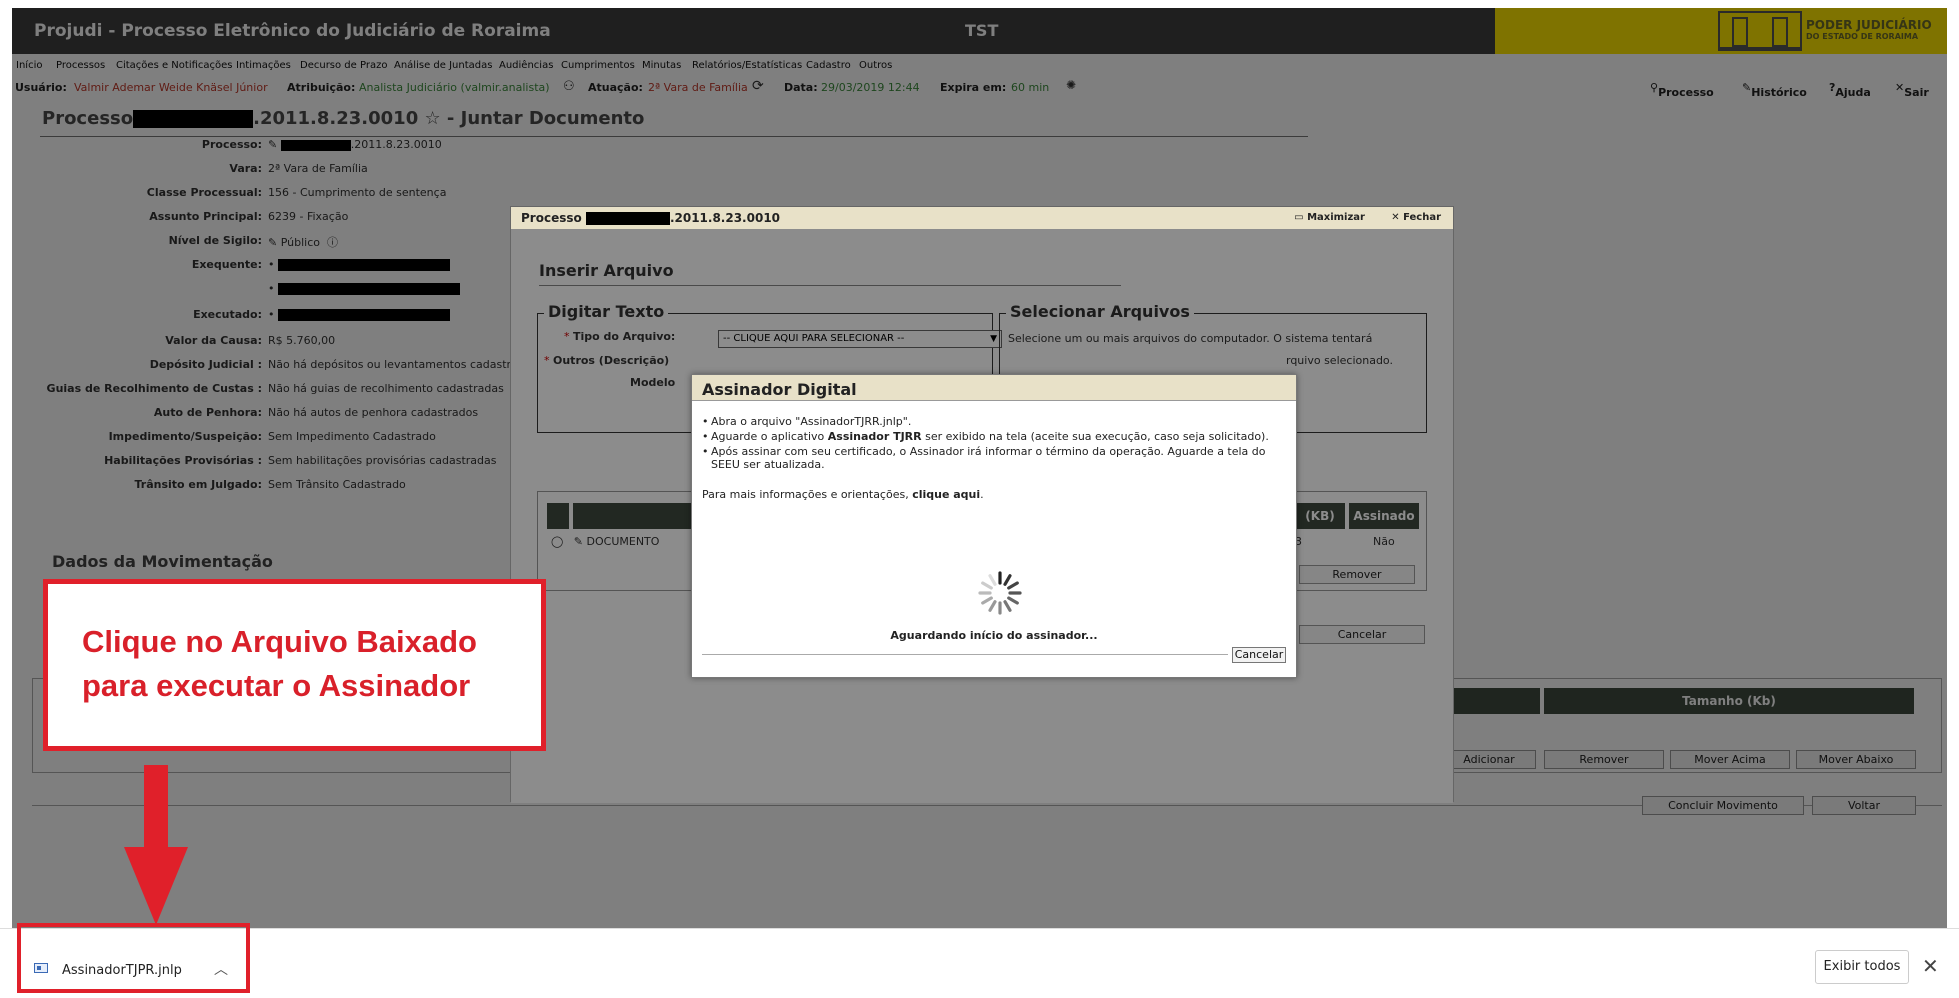 This screenshot has height=998, width=1959. Describe the element at coordinates (979, 963) in the screenshot. I see `download-bar: AssinadorTJPR.jnlp ︿` at that location.